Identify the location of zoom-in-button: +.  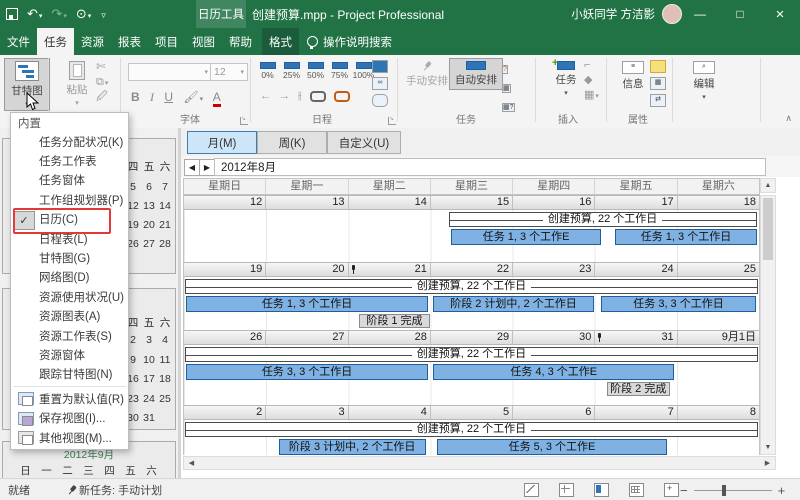
(782, 490).